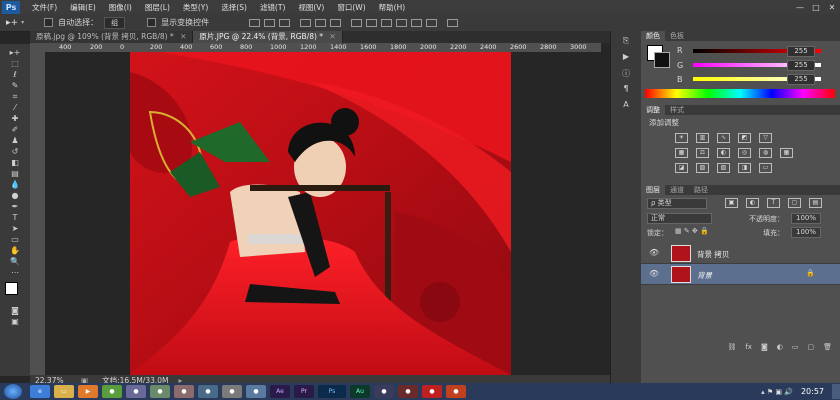  I want to click on hue-saturation-icon: ▦, so click(681, 153).